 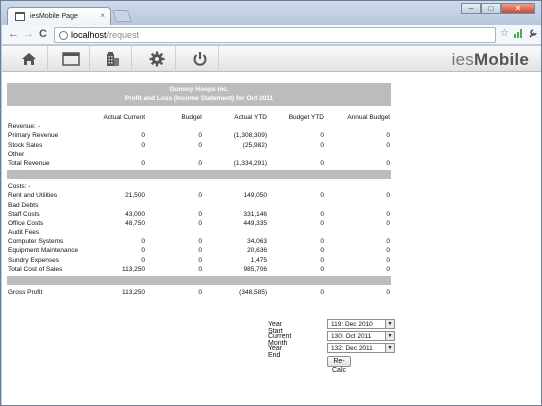 I want to click on row-value: 113,250, so click(x=133, y=292).